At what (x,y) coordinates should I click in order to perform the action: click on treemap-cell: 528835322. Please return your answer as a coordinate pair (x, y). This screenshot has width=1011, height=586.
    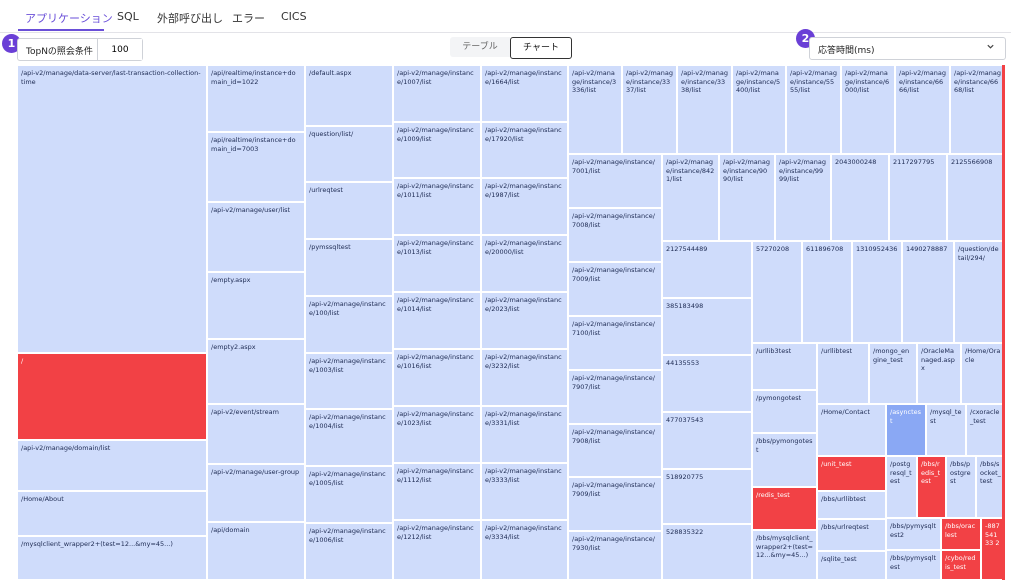
    Looking at the image, I should click on (707, 552).